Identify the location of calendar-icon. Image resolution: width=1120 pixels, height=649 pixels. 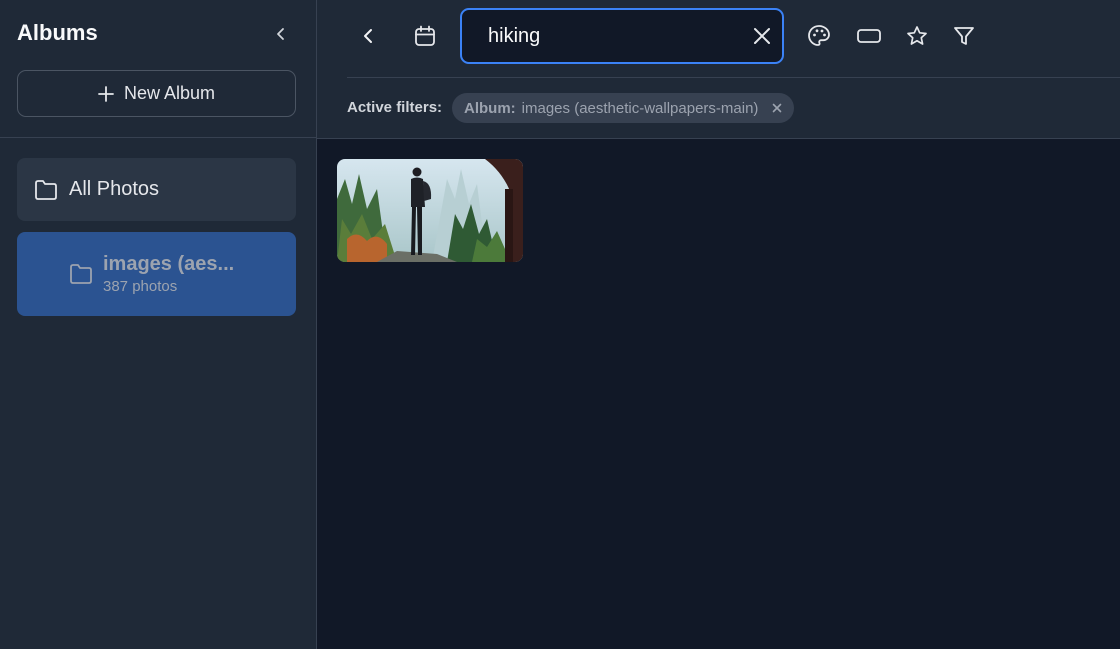
(425, 35).